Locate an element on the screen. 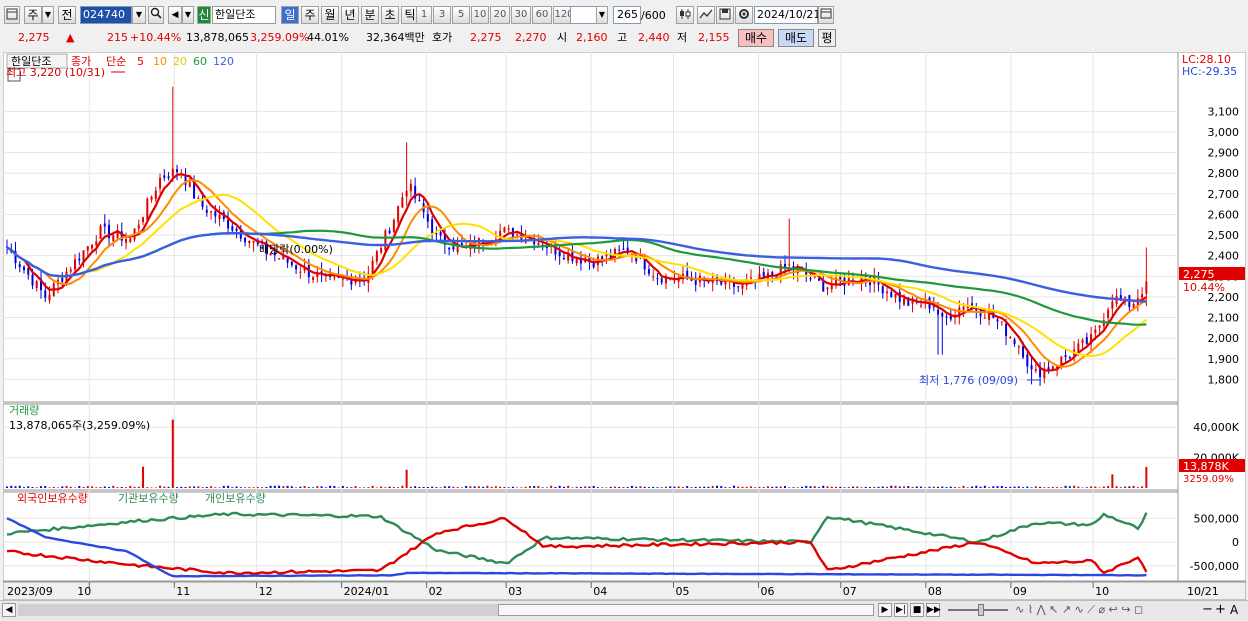 The image size is (1248, 621). speaker-icon: ◀ is located at coordinates (175, 15).